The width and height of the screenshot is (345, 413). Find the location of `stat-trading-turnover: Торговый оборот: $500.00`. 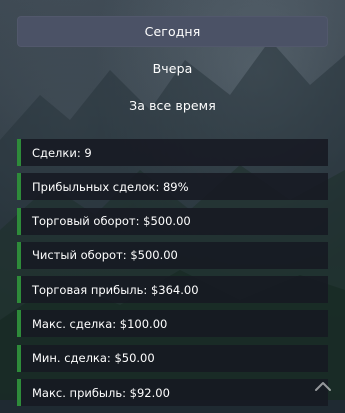

stat-trading-turnover: Торговый оборот: $500.00 is located at coordinates (172, 221).